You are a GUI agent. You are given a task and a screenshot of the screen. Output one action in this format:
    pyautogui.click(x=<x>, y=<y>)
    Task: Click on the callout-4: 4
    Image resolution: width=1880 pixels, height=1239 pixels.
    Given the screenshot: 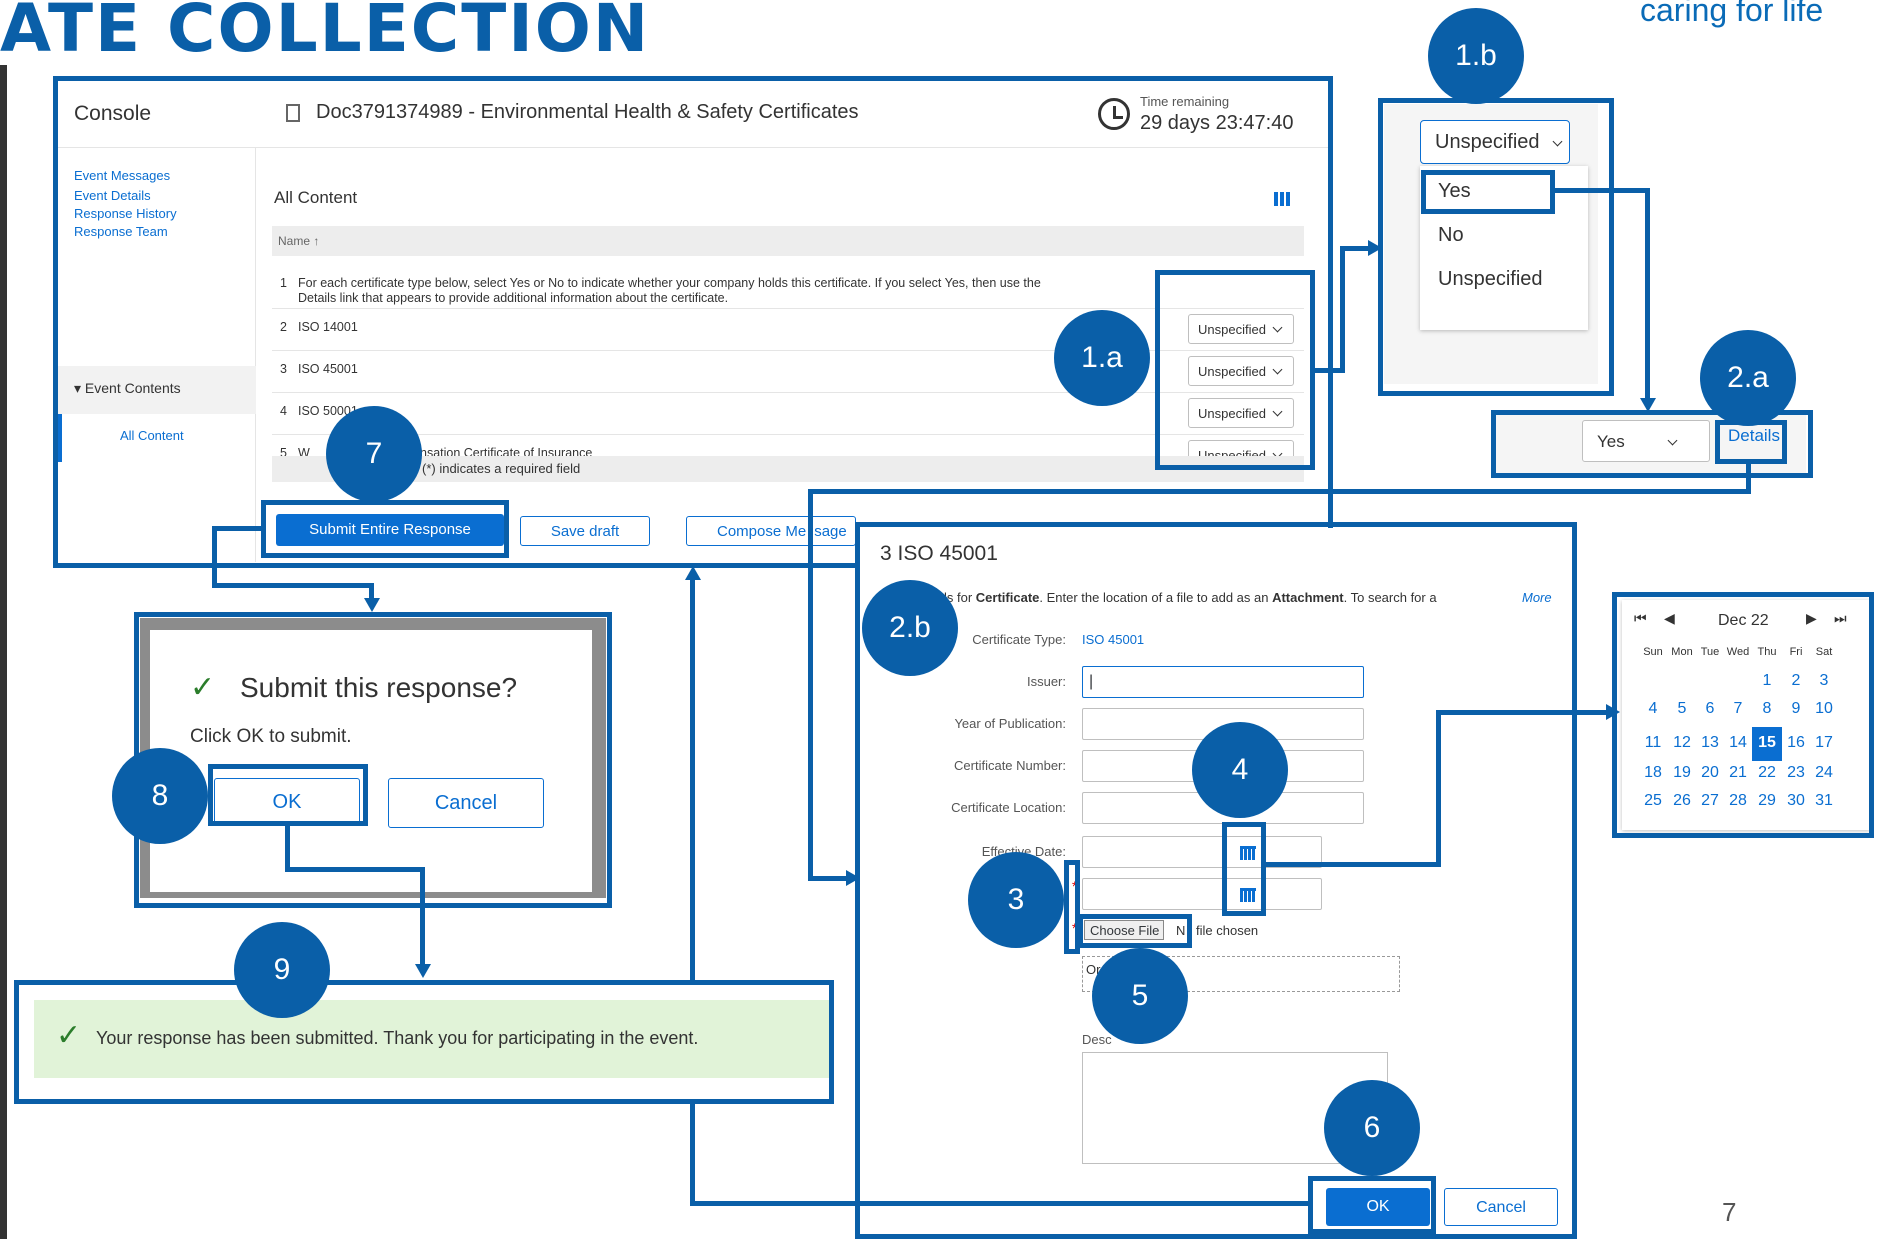 What is the action you would take?
    pyautogui.click(x=1240, y=770)
    